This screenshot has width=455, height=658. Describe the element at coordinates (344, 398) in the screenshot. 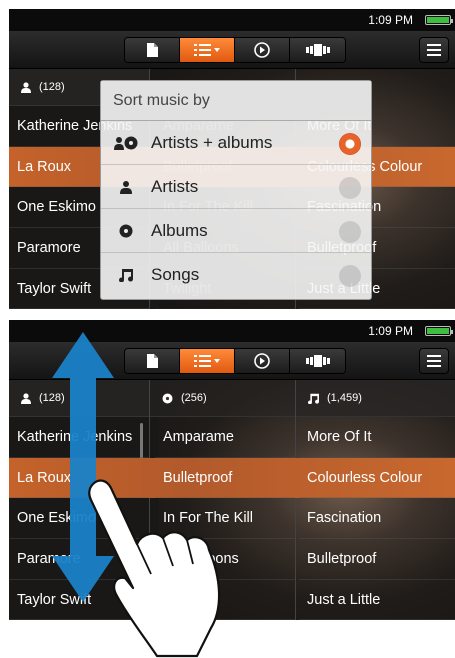

I see `songs-count: (1,459)` at that location.